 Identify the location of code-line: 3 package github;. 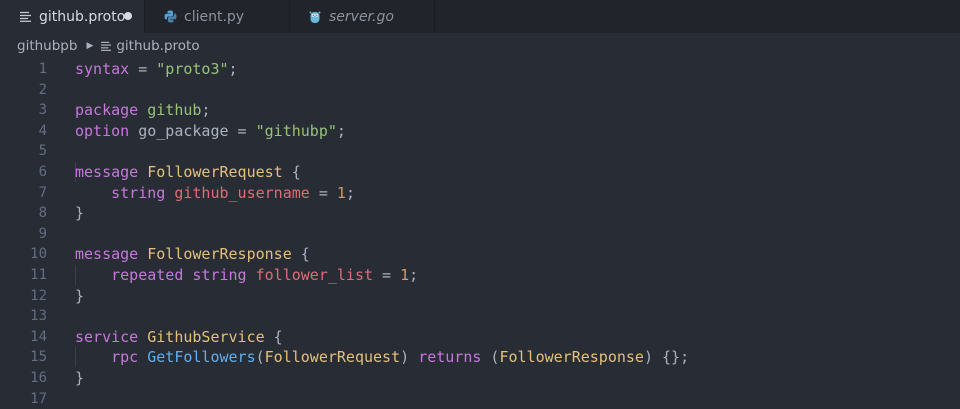
(480, 110).